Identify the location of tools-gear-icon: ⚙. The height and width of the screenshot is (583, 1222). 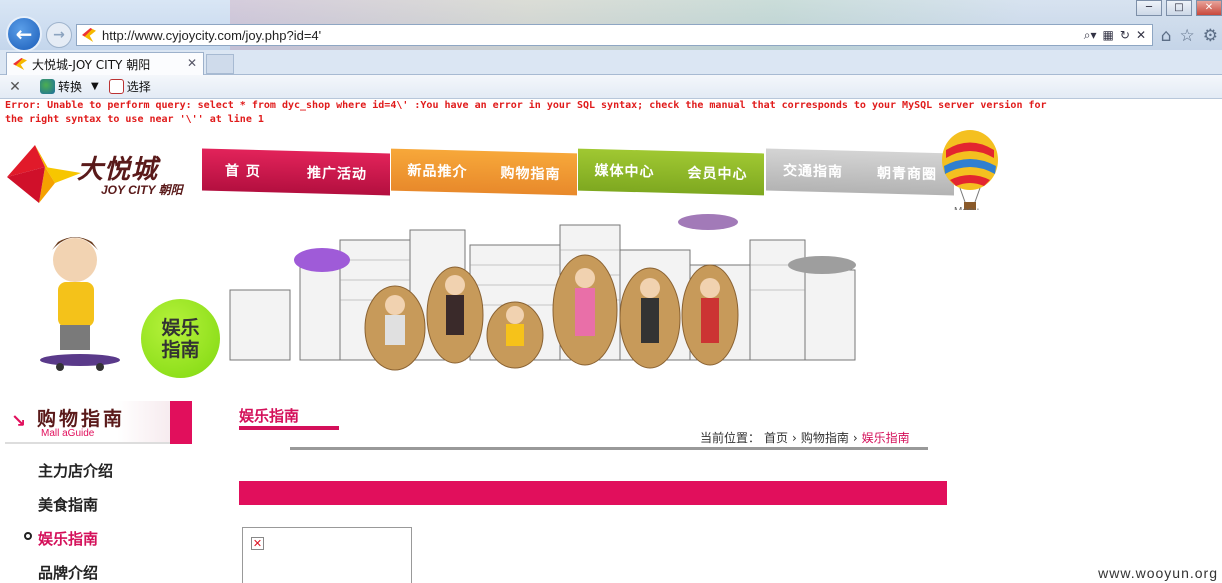
(1210, 36).